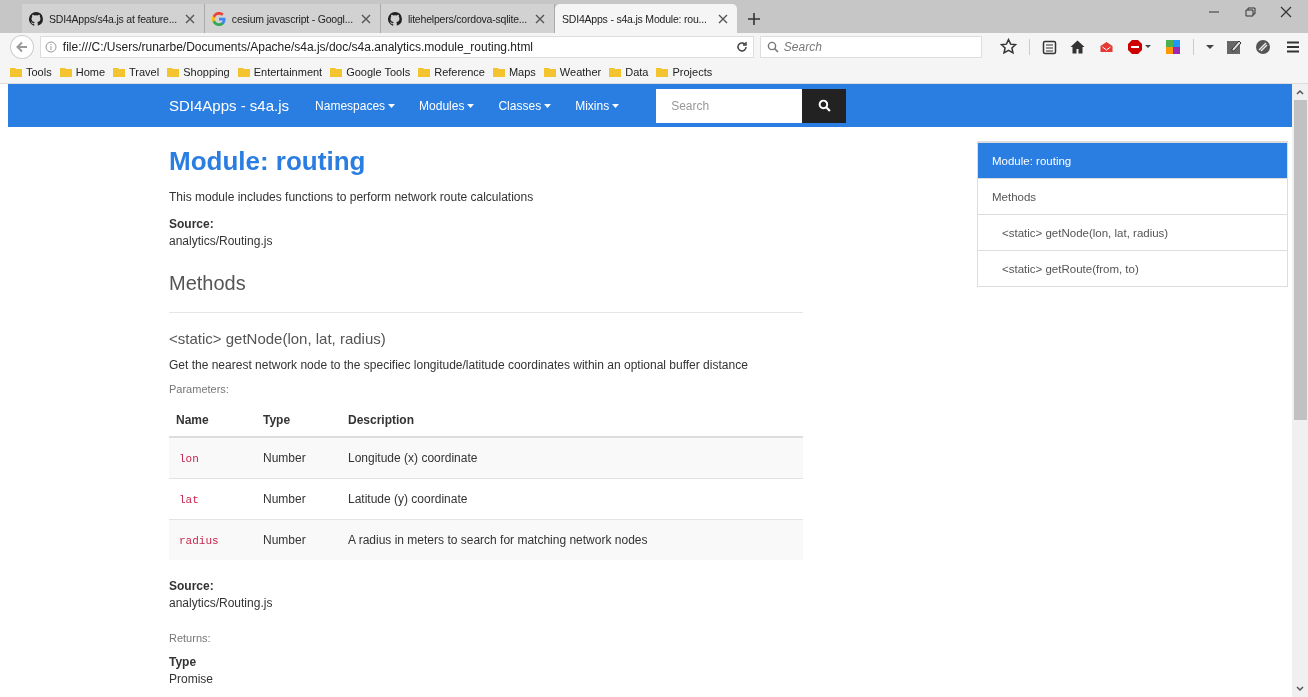 This screenshot has width=1308, height=697. I want to click on returns-label: Returns:, so click(190, 638).